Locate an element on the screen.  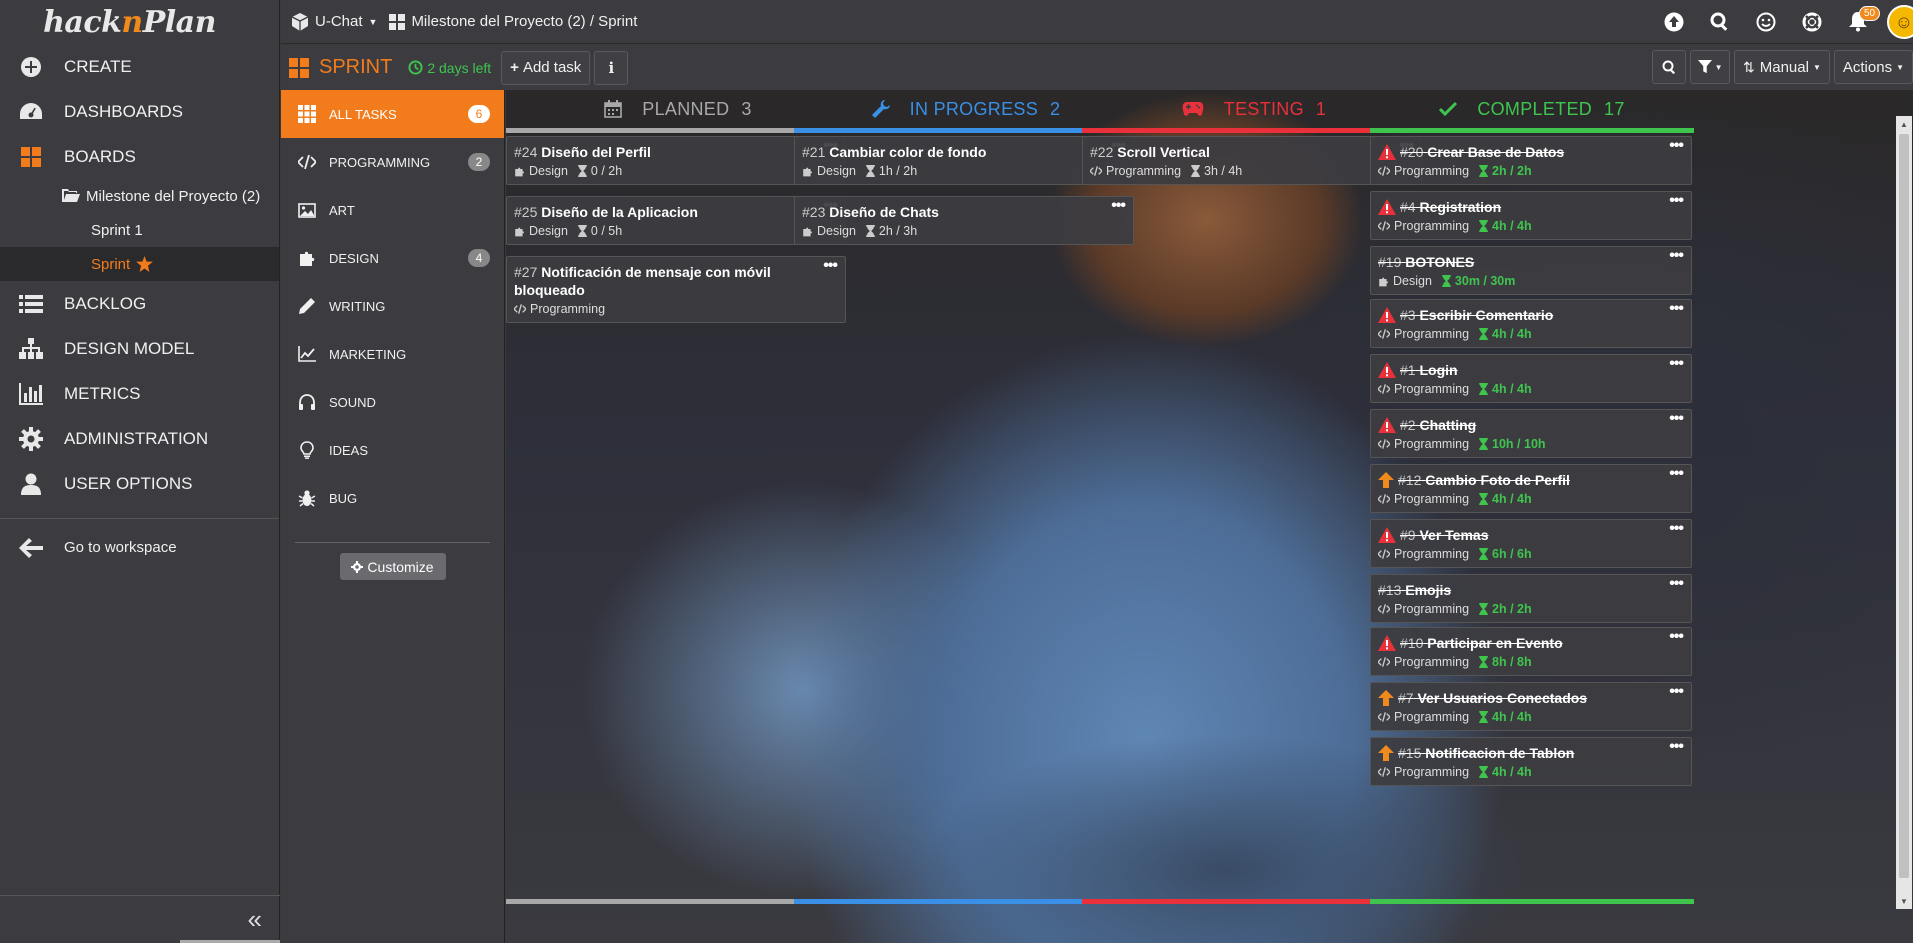
task-title: #23 Diseño de Chats is located at coordinates (964, 212).